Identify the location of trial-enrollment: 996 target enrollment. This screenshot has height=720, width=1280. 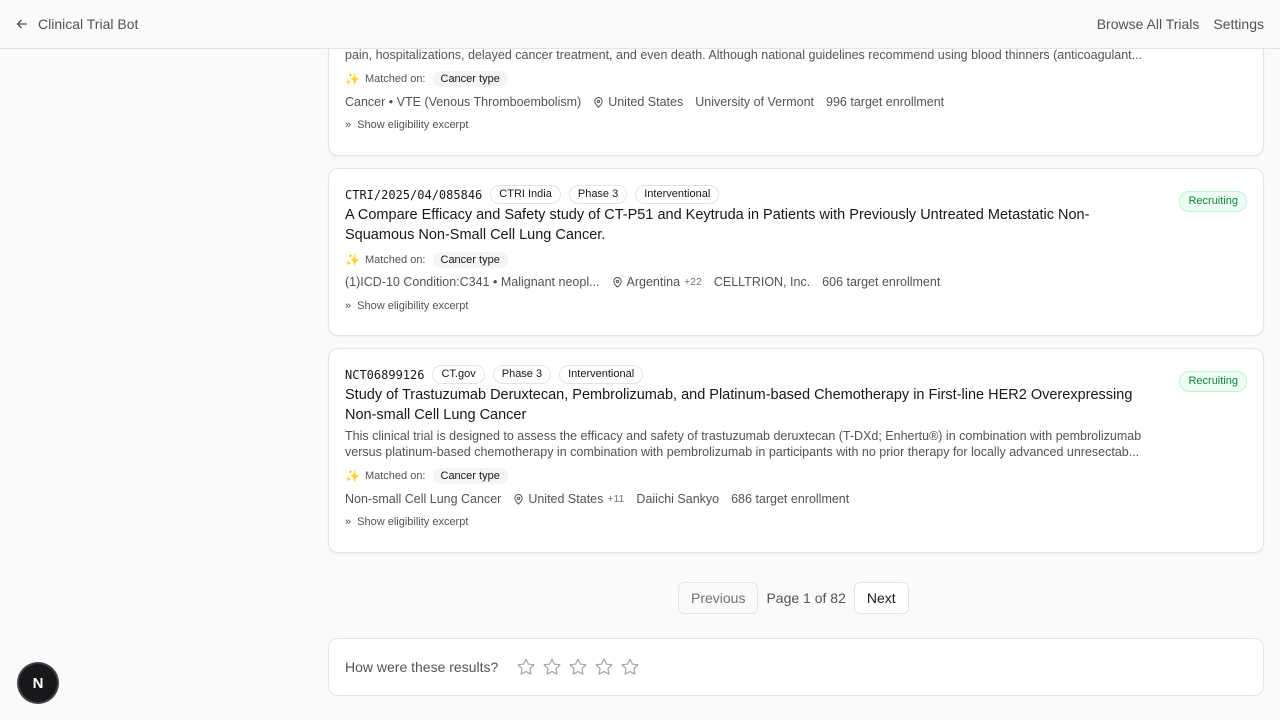
(885, 102).